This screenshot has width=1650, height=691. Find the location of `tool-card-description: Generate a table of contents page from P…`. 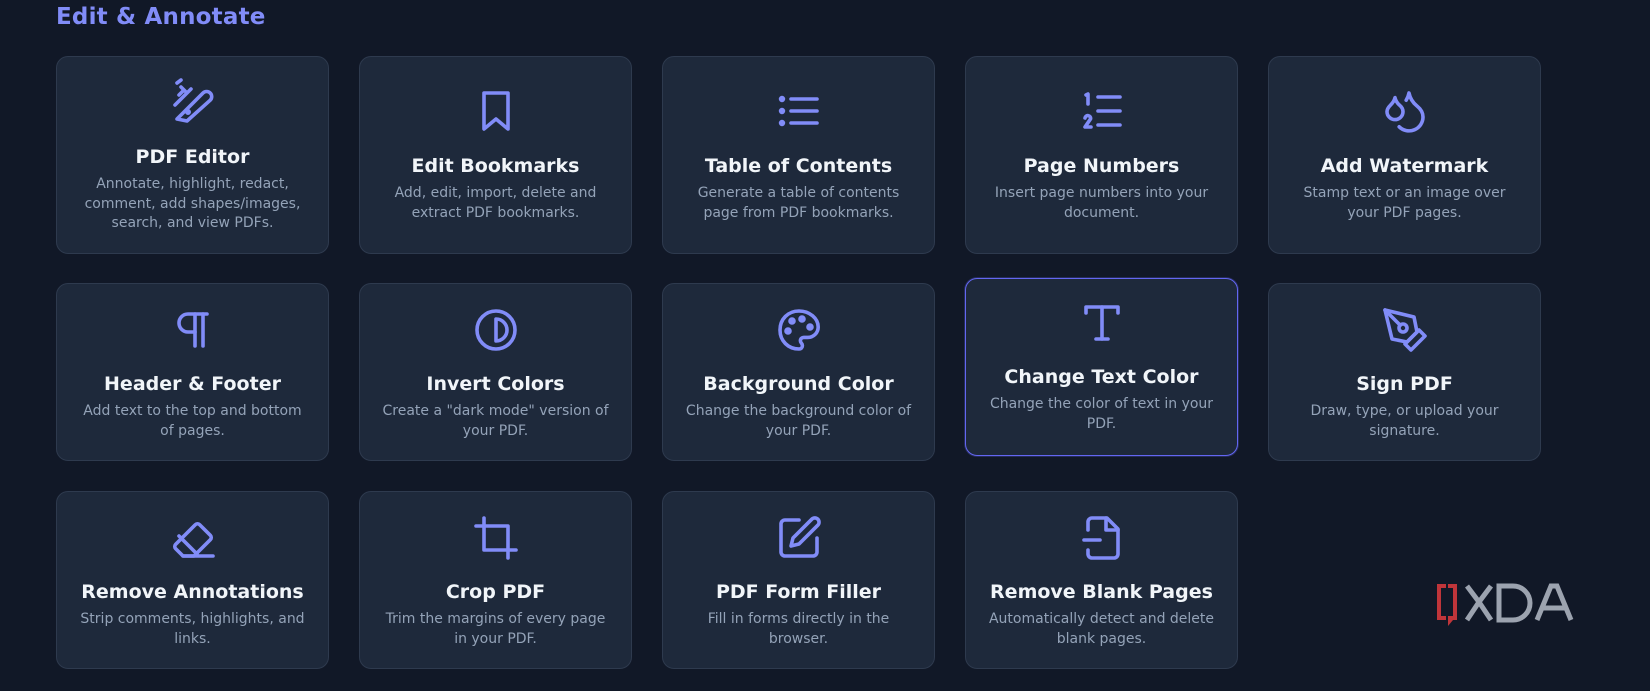

tool-card-description: Generate a table of contents page from P… is located at coordinates (798, 203).